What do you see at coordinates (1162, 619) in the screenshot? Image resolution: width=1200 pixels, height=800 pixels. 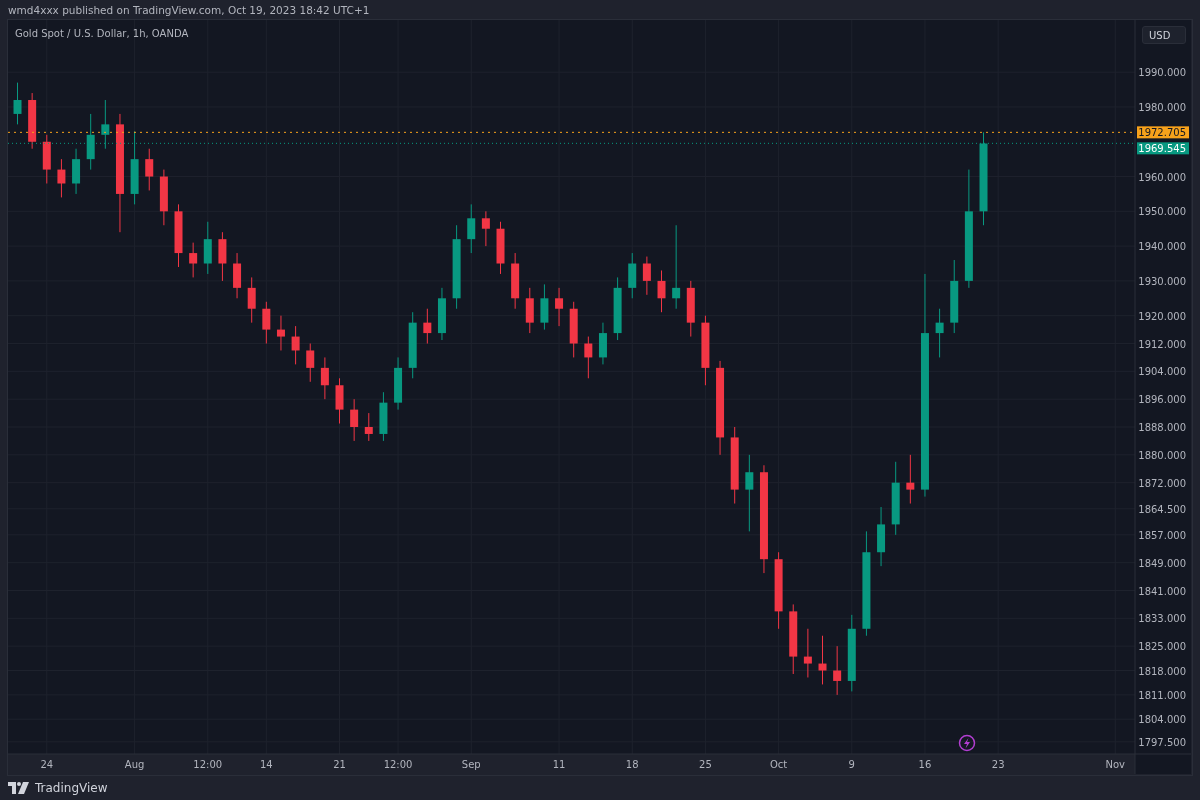 I see `price-axis-label: 1833.000` at bounding box center [1162, 619].